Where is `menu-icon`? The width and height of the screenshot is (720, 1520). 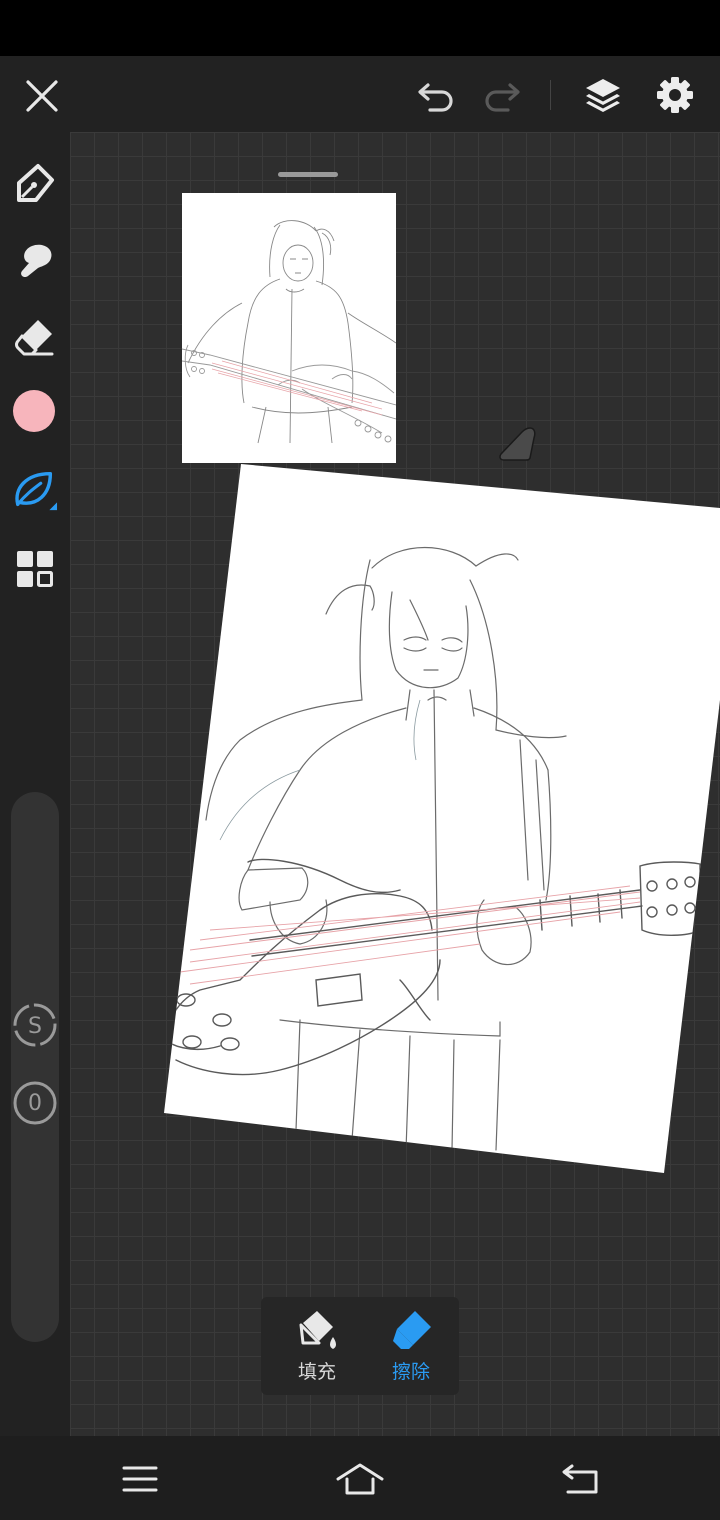
menu-icon is located at coordinates (140, 1479).